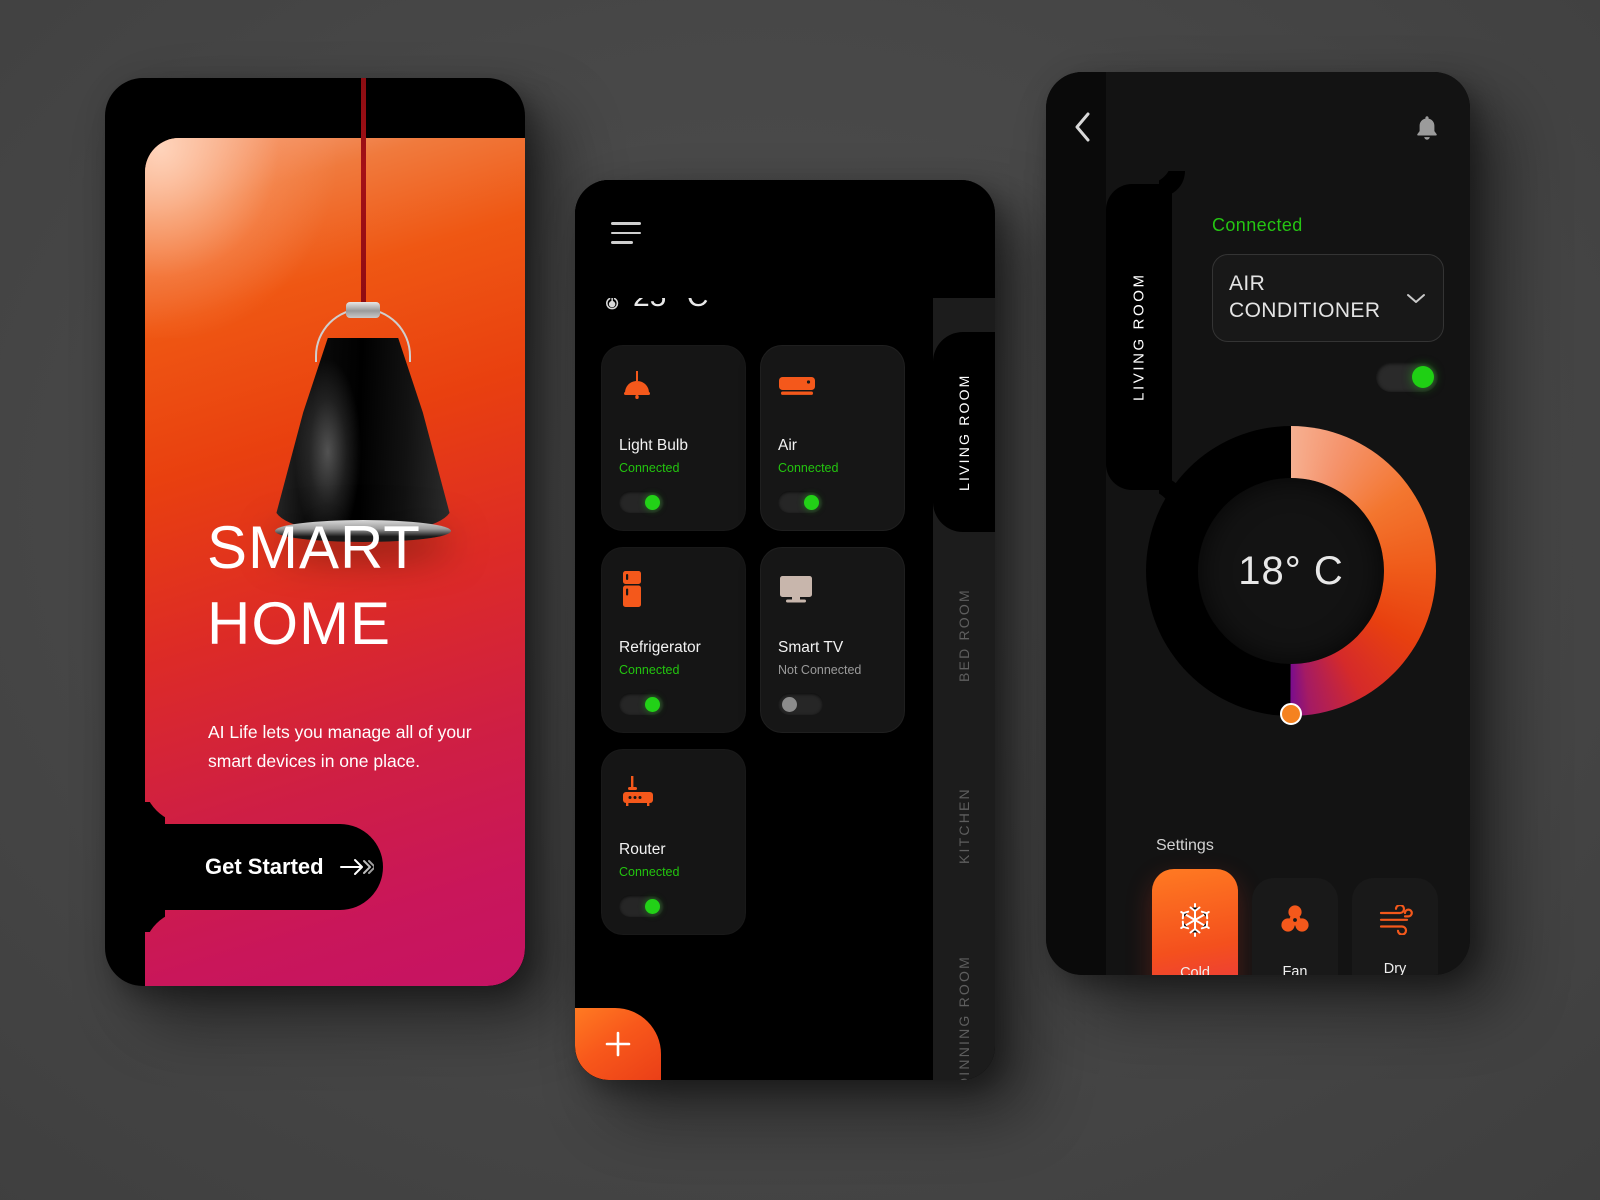 The width and height of the screenshot is (1600, 1200). Describe the element at coordinates (673, 791) in the screenshot. I see `router-icon` at that location.